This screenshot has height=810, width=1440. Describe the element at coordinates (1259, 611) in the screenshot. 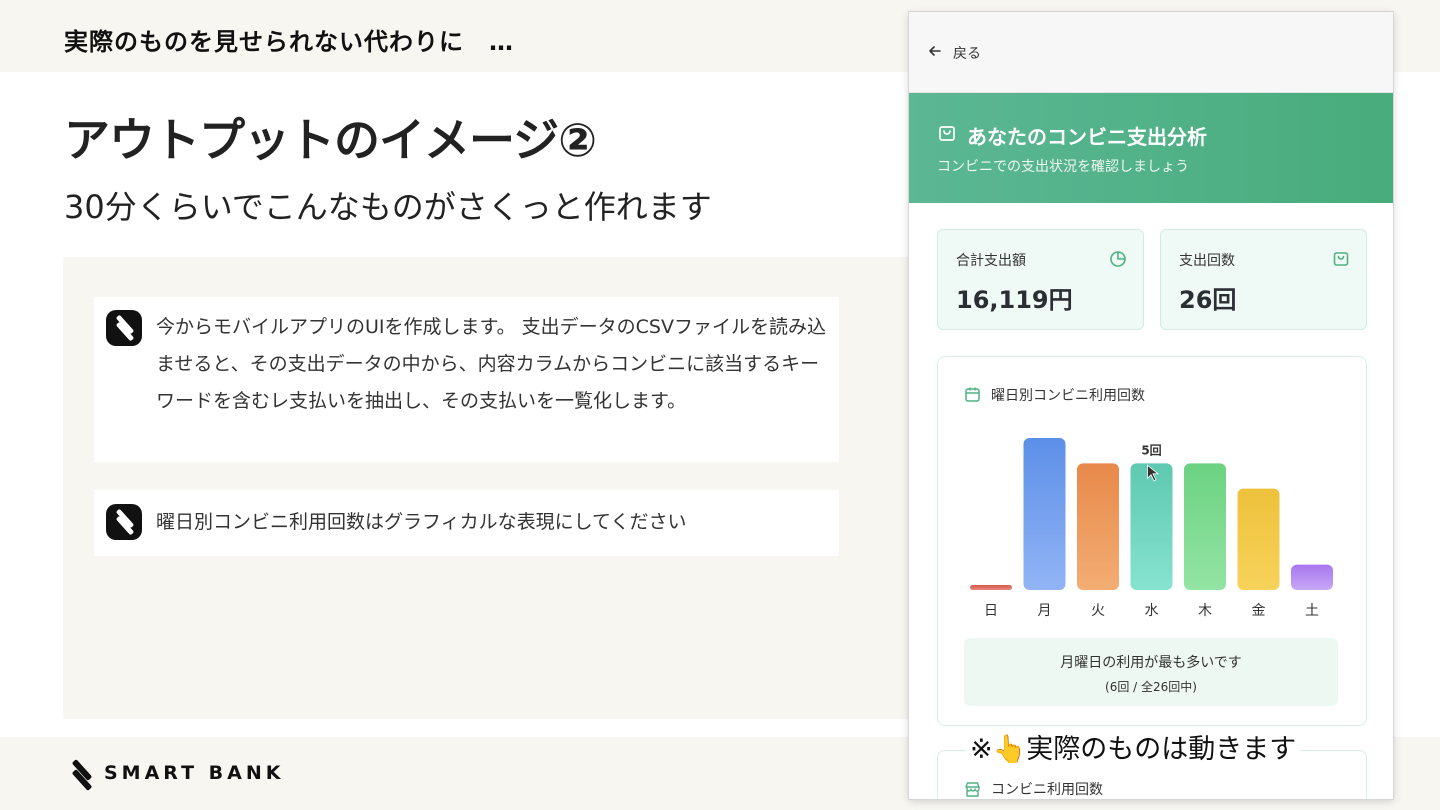

I see `x-tick-label: 金` at that location.